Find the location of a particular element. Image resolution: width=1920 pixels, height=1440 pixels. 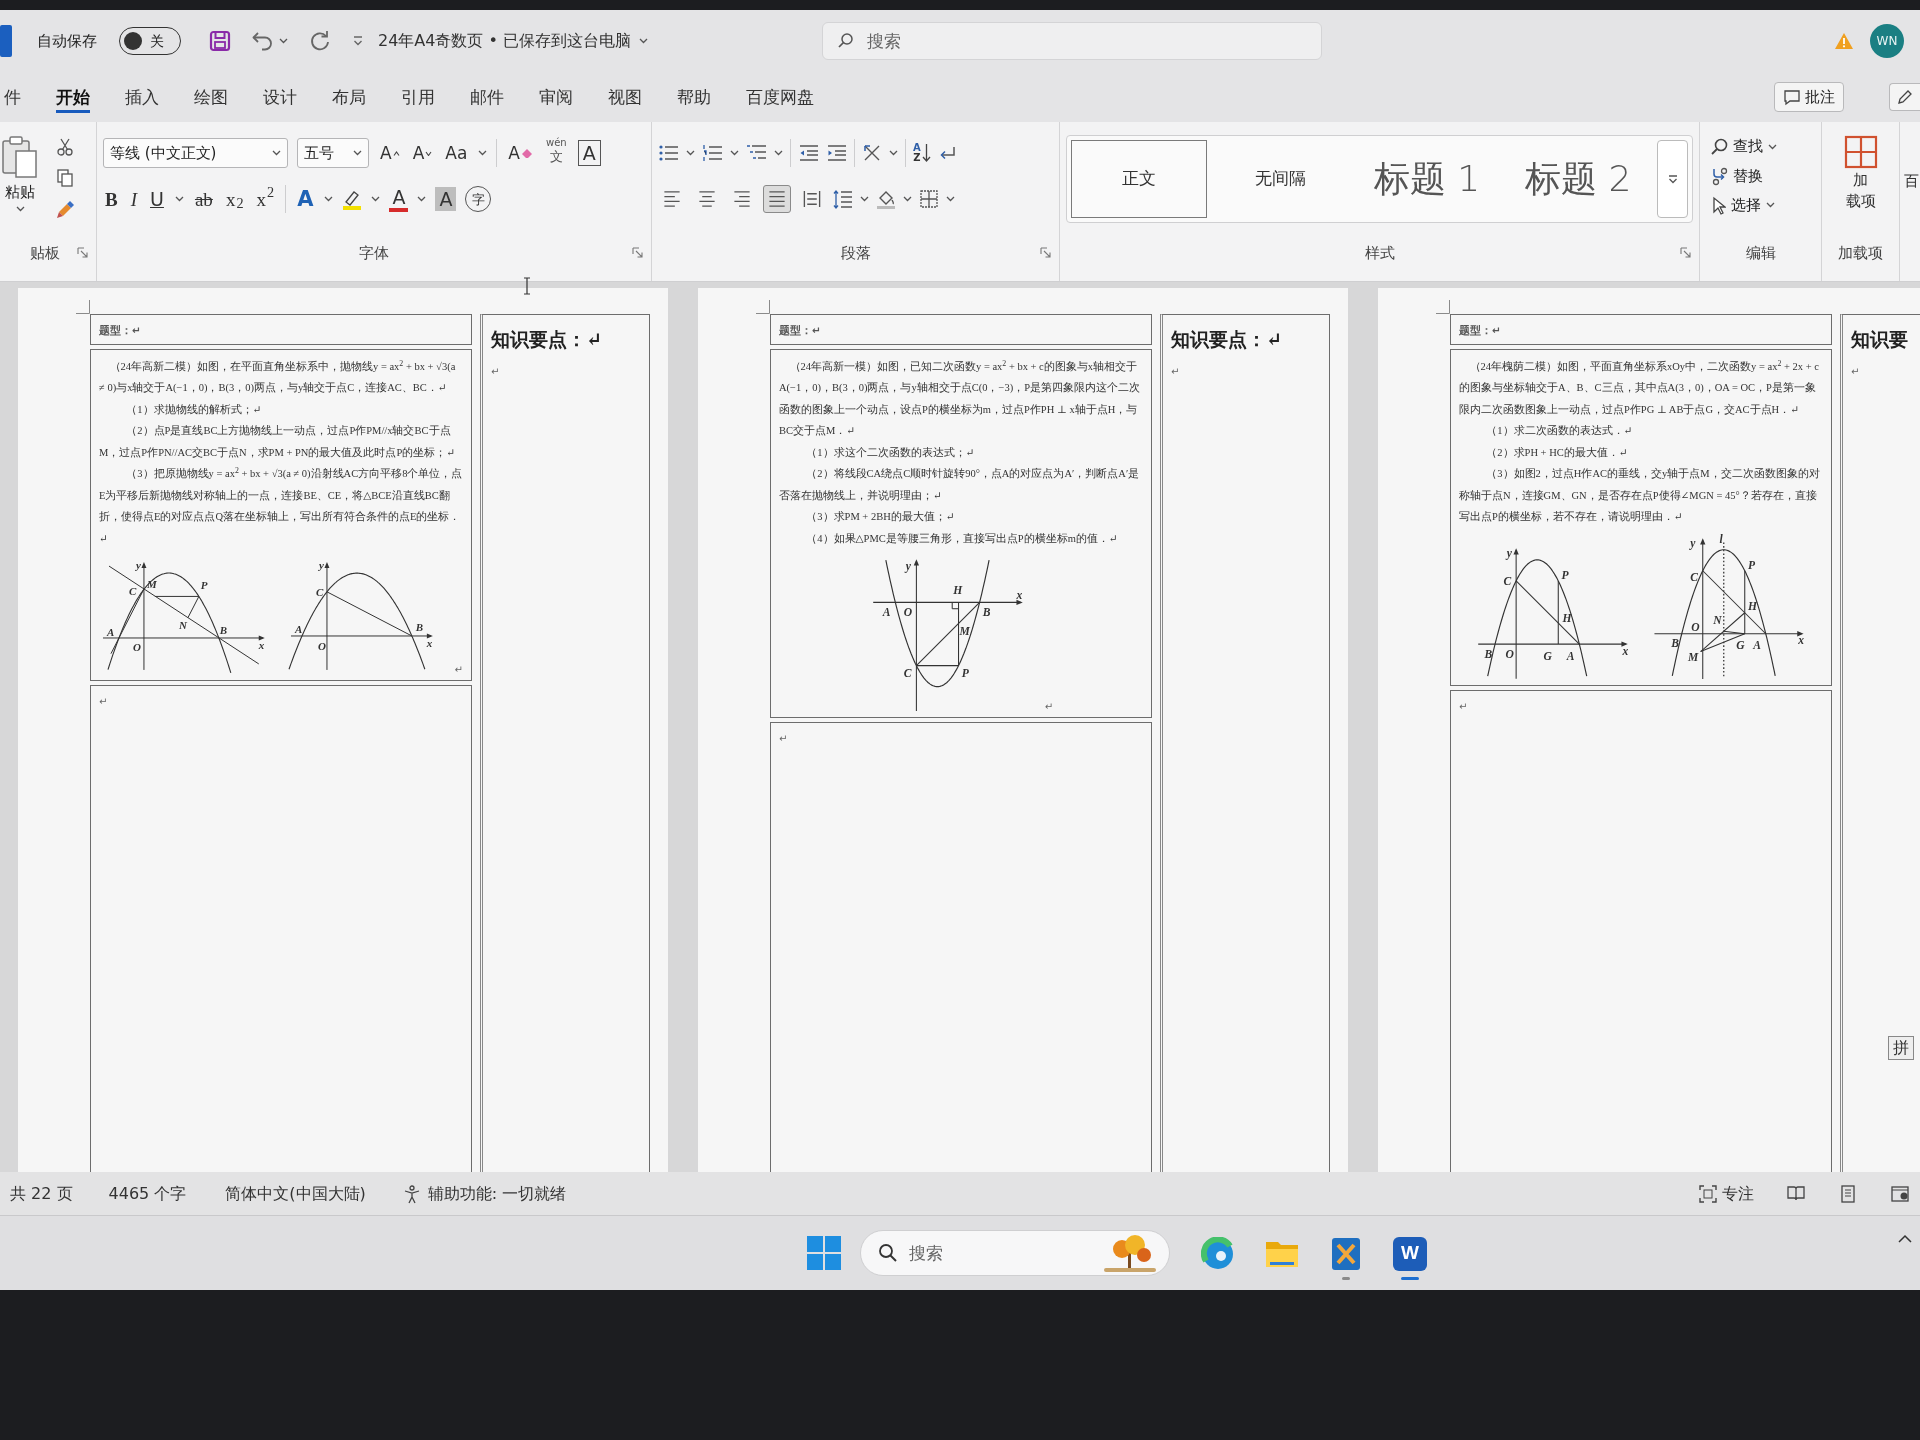

sort-button: A Z is located at coordinates (922, 153).